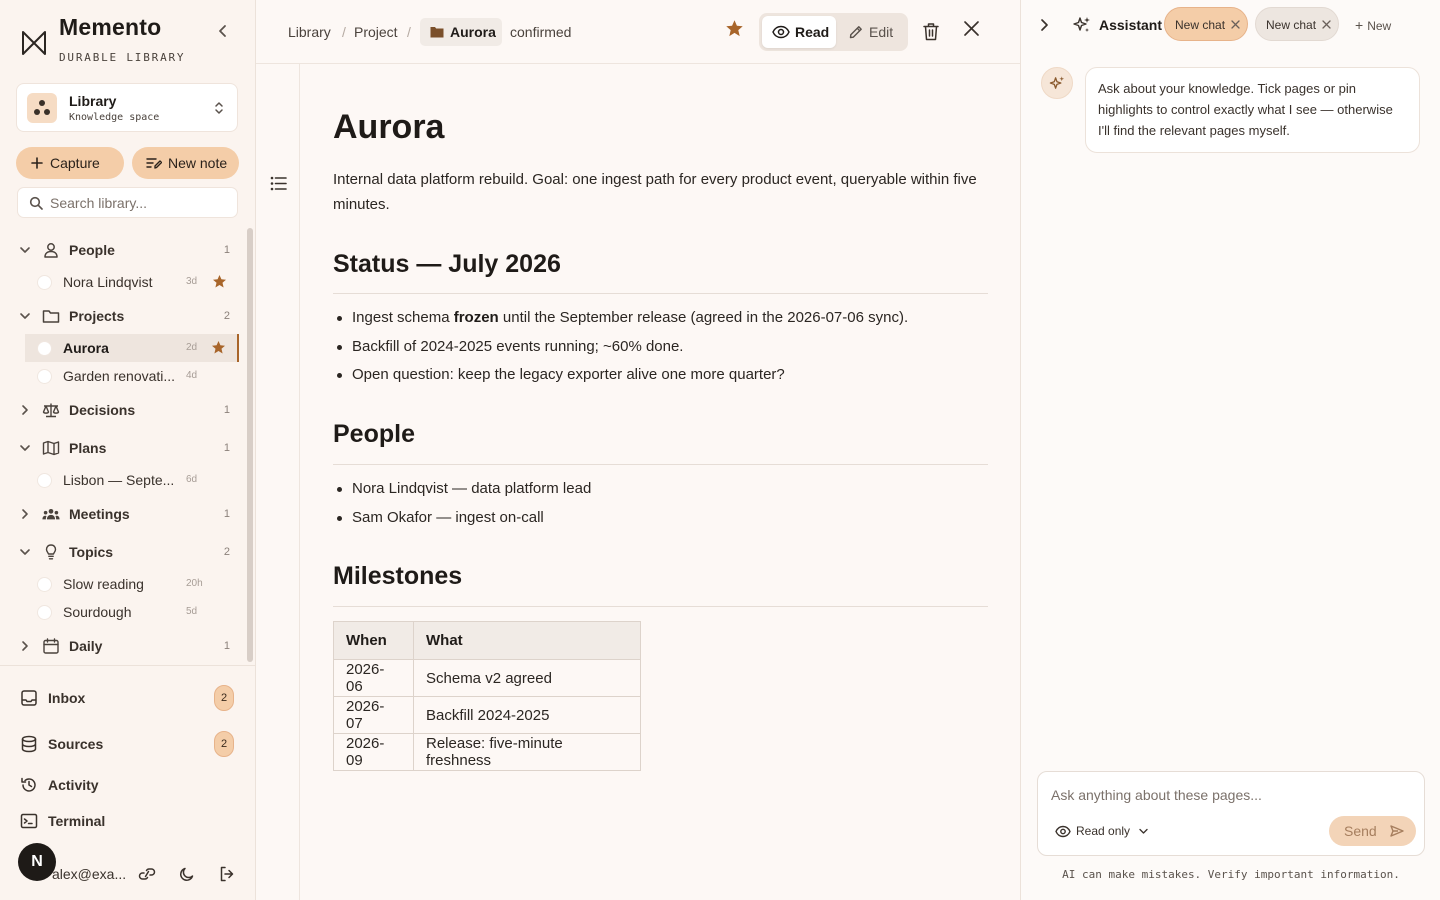 The image size is (1440, 900). I want to click on tree-group-label: Plans, so click(88, 448).